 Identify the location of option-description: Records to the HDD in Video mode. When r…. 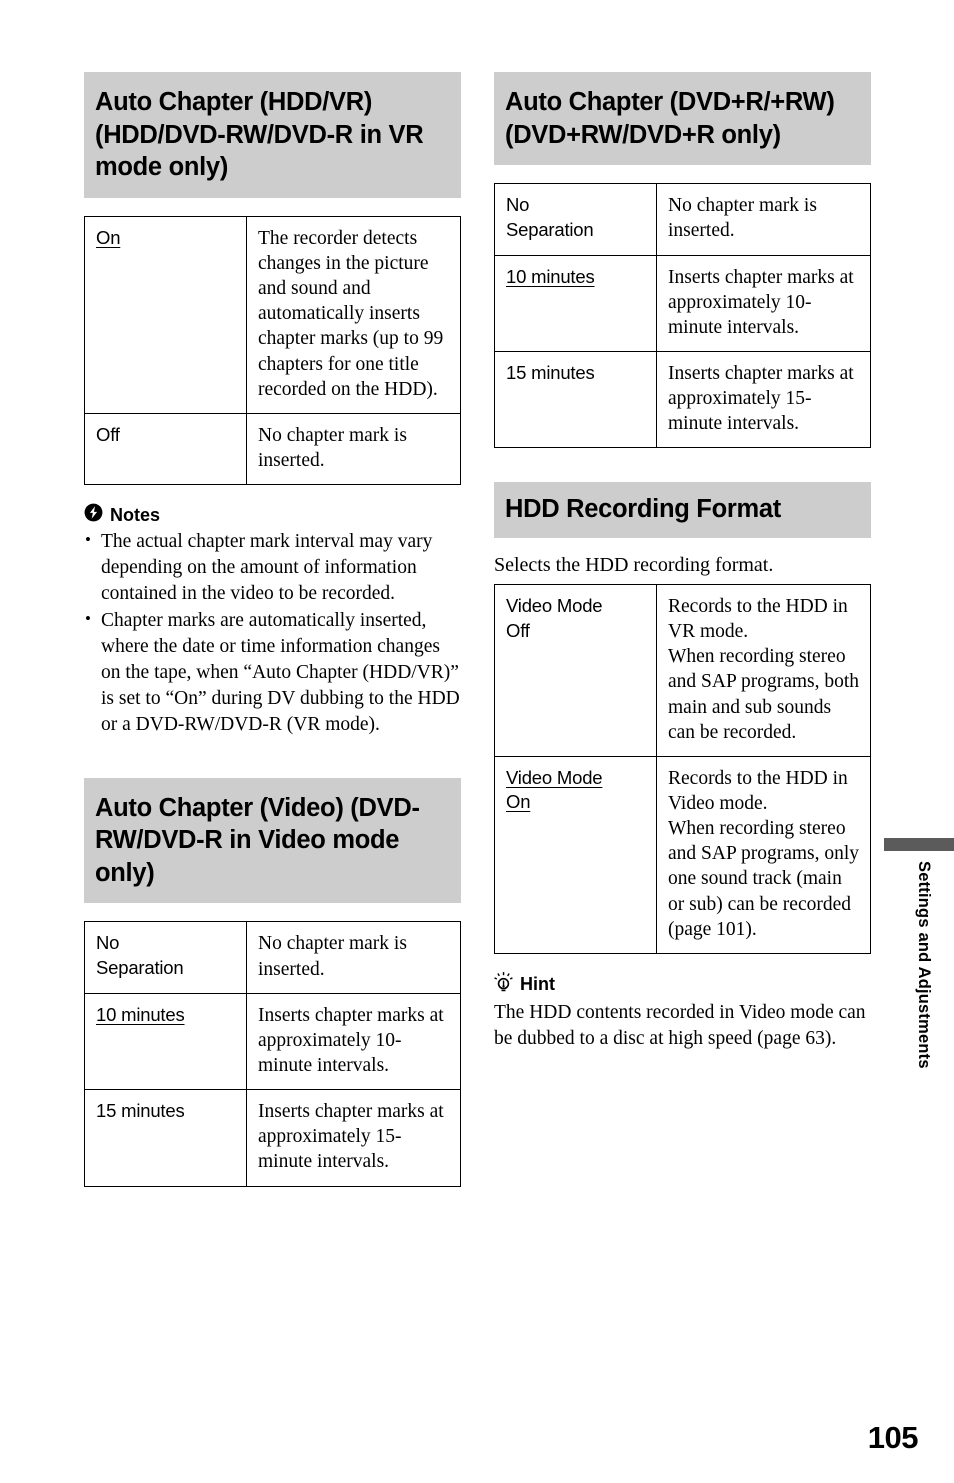
(763, 854).